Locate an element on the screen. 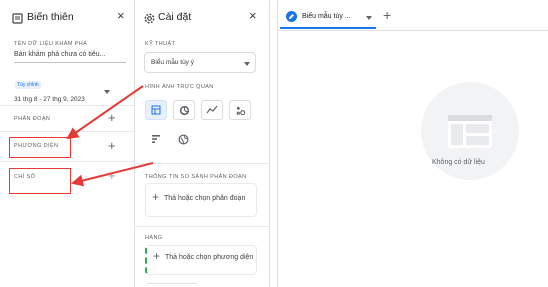 The height and width of the screenshot is (287, 548). annotation-arrows is located at coordinates (110, 136).